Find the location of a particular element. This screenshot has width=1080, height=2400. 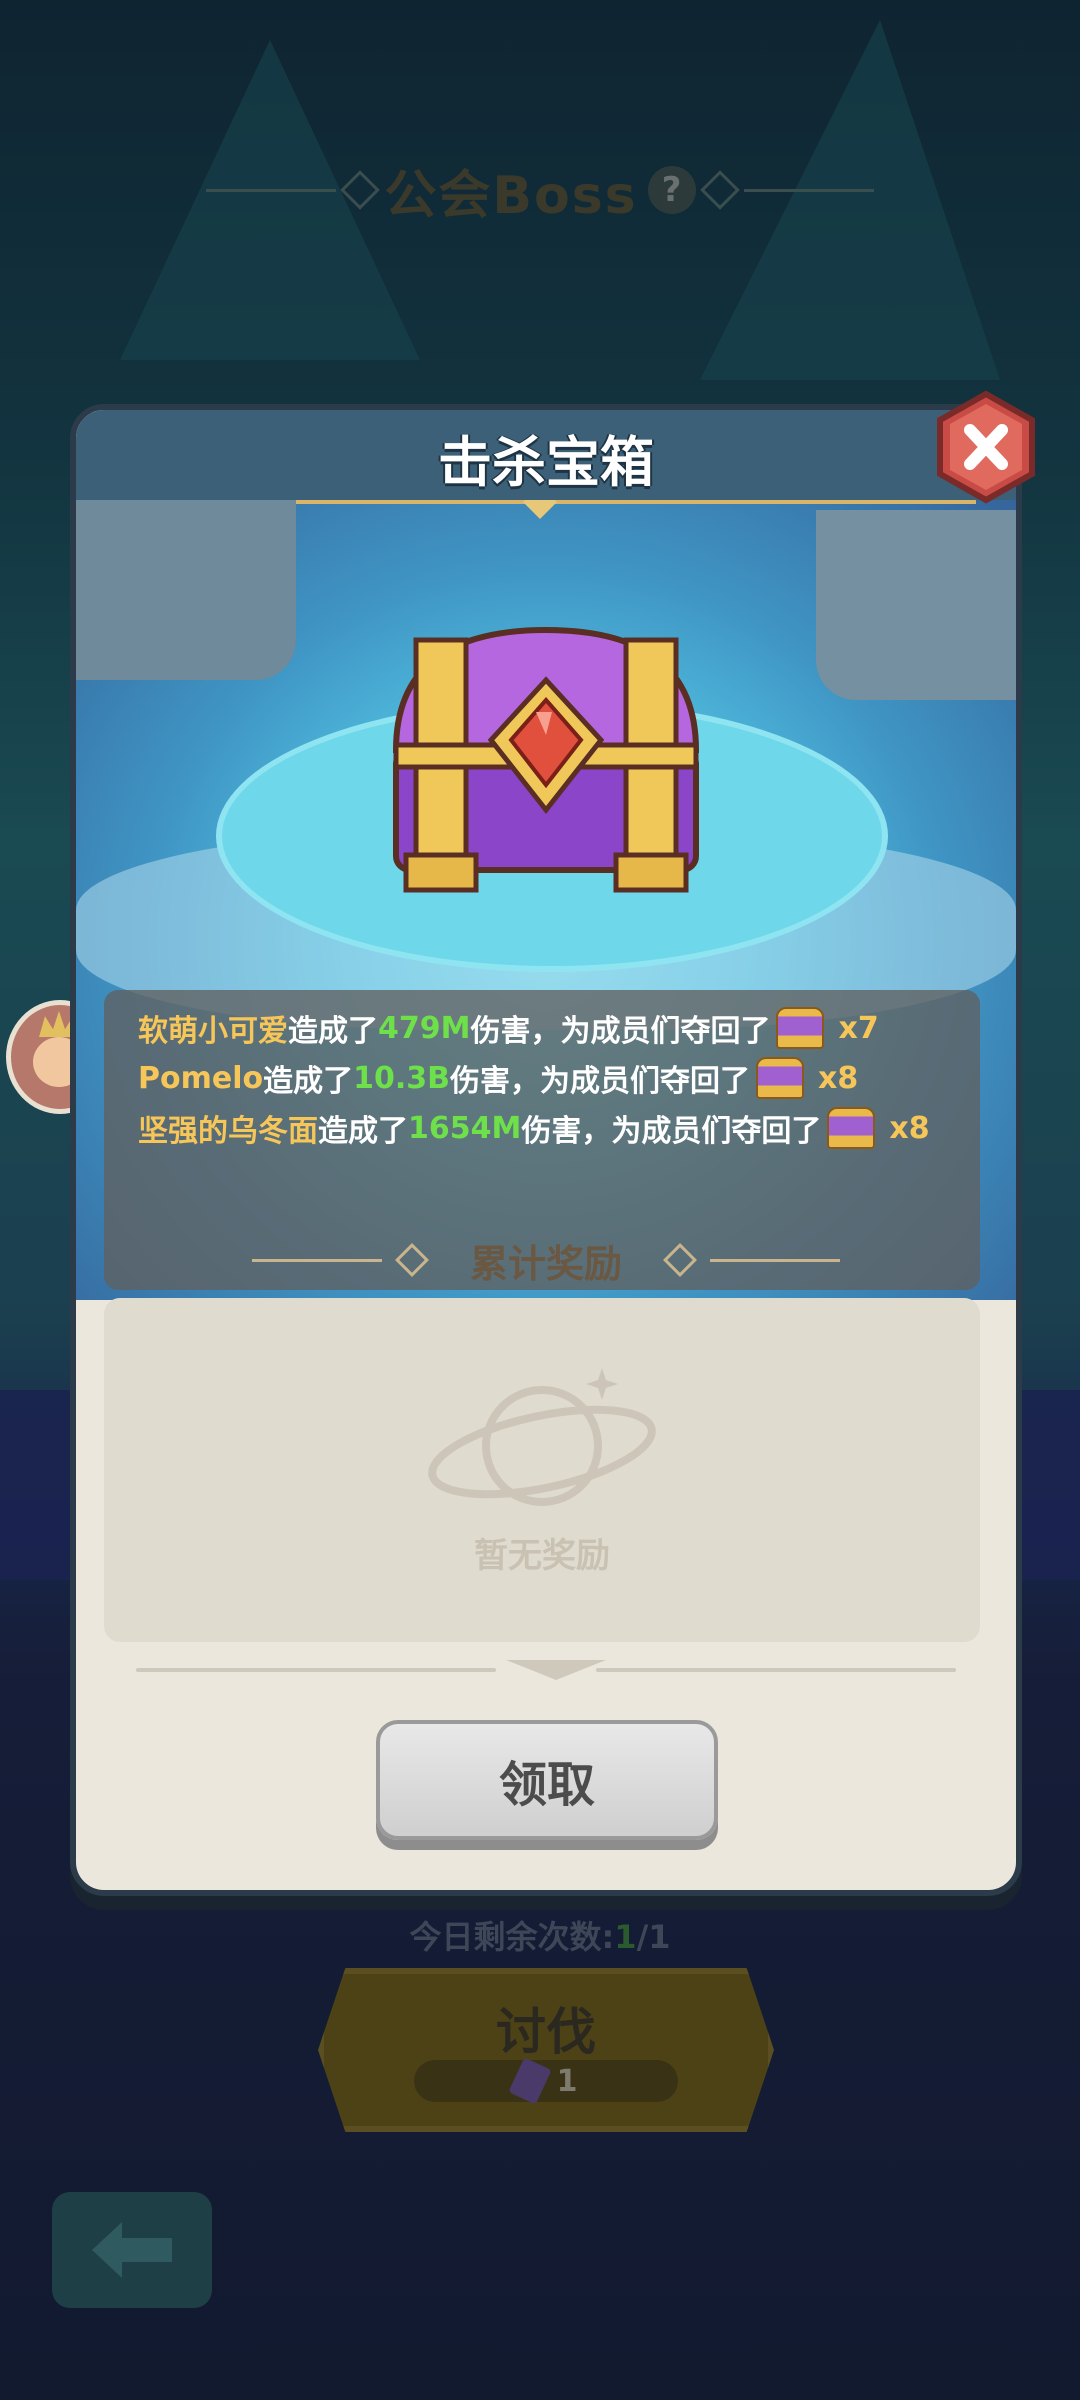

ruin-right is located at coordinates (916, 605).